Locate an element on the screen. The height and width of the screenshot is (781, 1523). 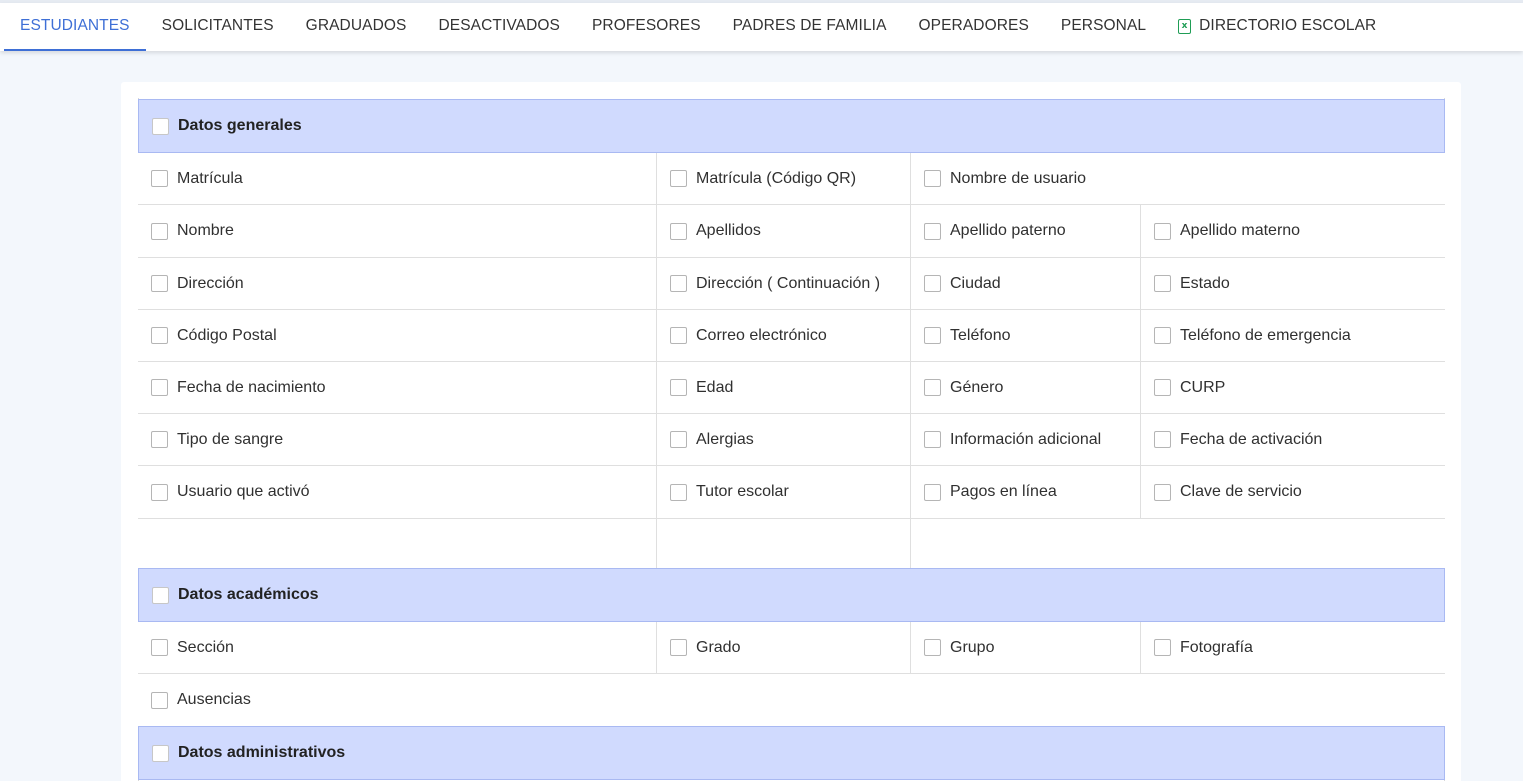
field-label: Teléfono de emergencia is located at coordinates (1265, 335).